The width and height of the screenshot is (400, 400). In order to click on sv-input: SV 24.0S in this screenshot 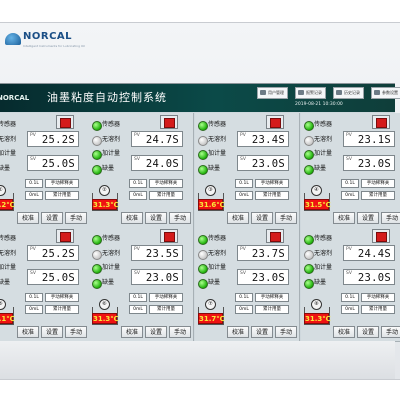, I will do `click(157, 163)`.